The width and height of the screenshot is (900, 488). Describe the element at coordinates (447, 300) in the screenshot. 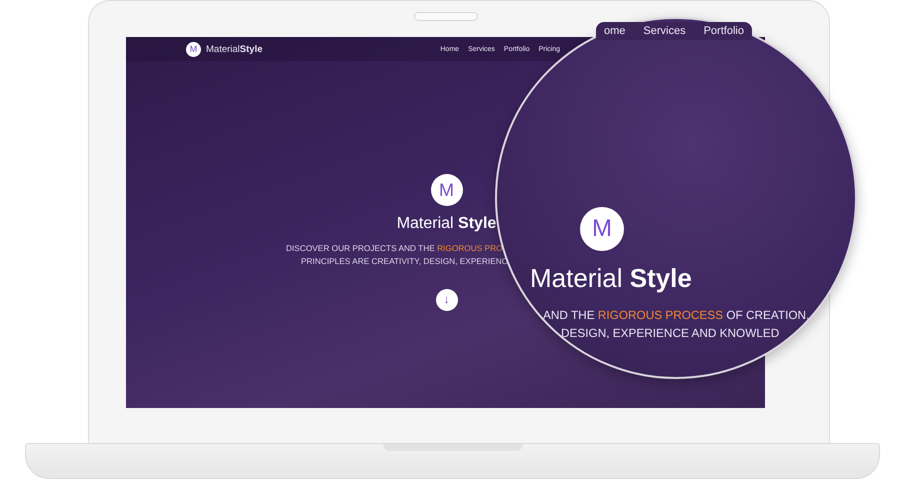

I see `scroll-down-button: ↓` at that location.